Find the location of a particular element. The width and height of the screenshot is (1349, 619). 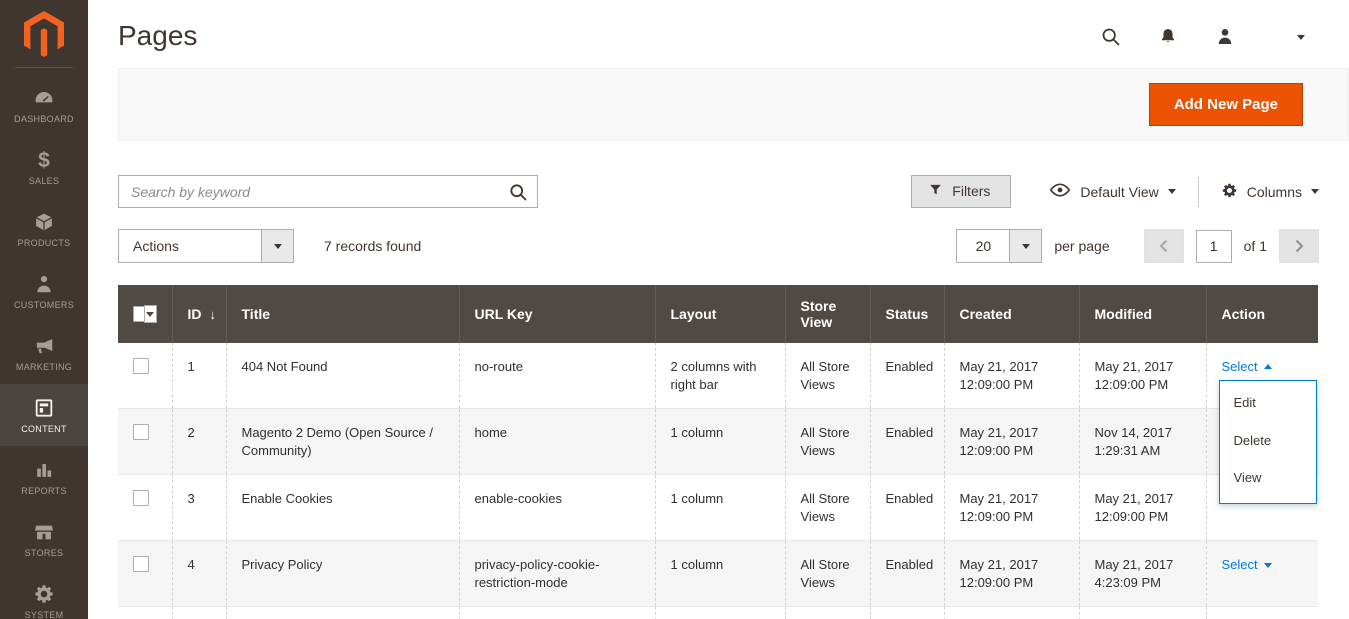

filters-button: Filters is located at coordinates (961, 191).